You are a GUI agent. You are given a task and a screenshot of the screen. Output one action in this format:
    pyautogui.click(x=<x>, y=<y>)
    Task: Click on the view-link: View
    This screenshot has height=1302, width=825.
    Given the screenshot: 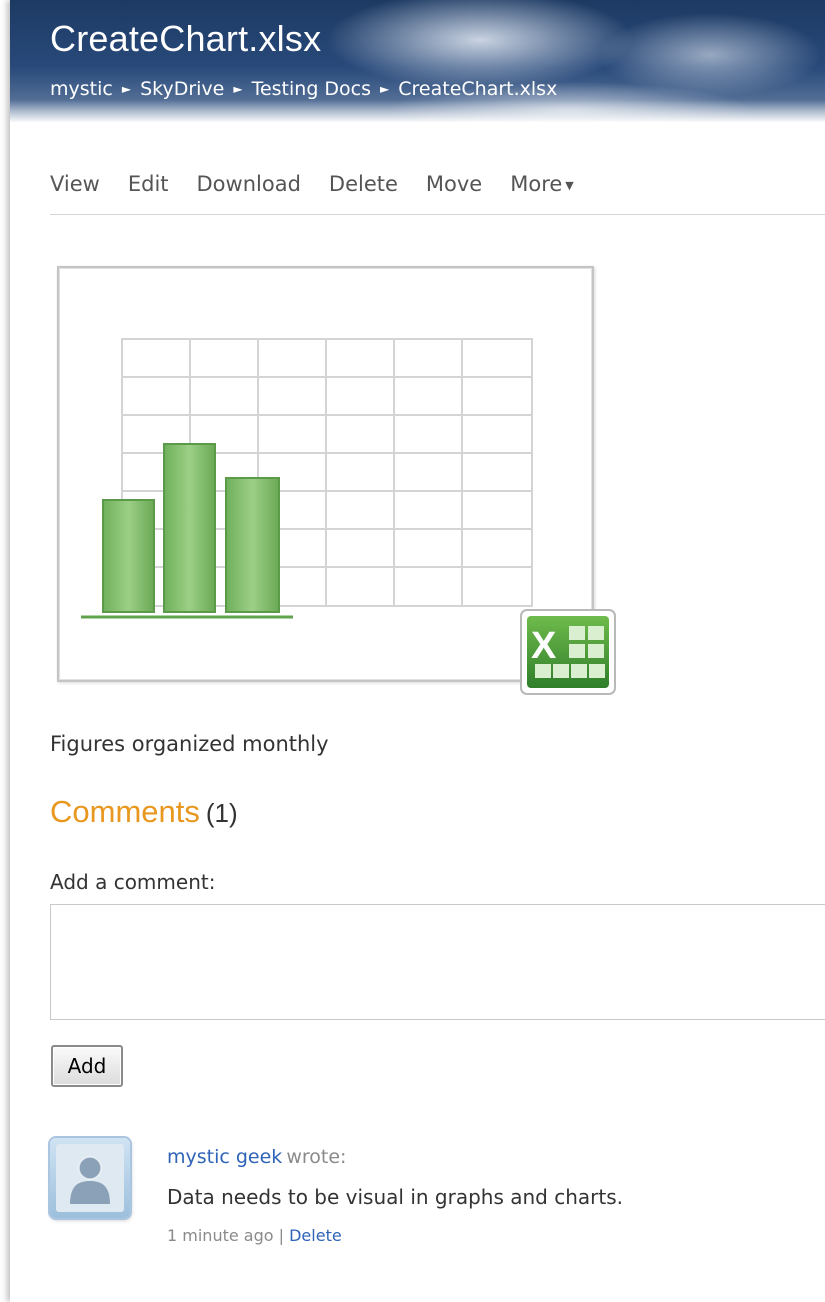 What is the action you would take?
    pyautogui.click(x=75, y=184)
    